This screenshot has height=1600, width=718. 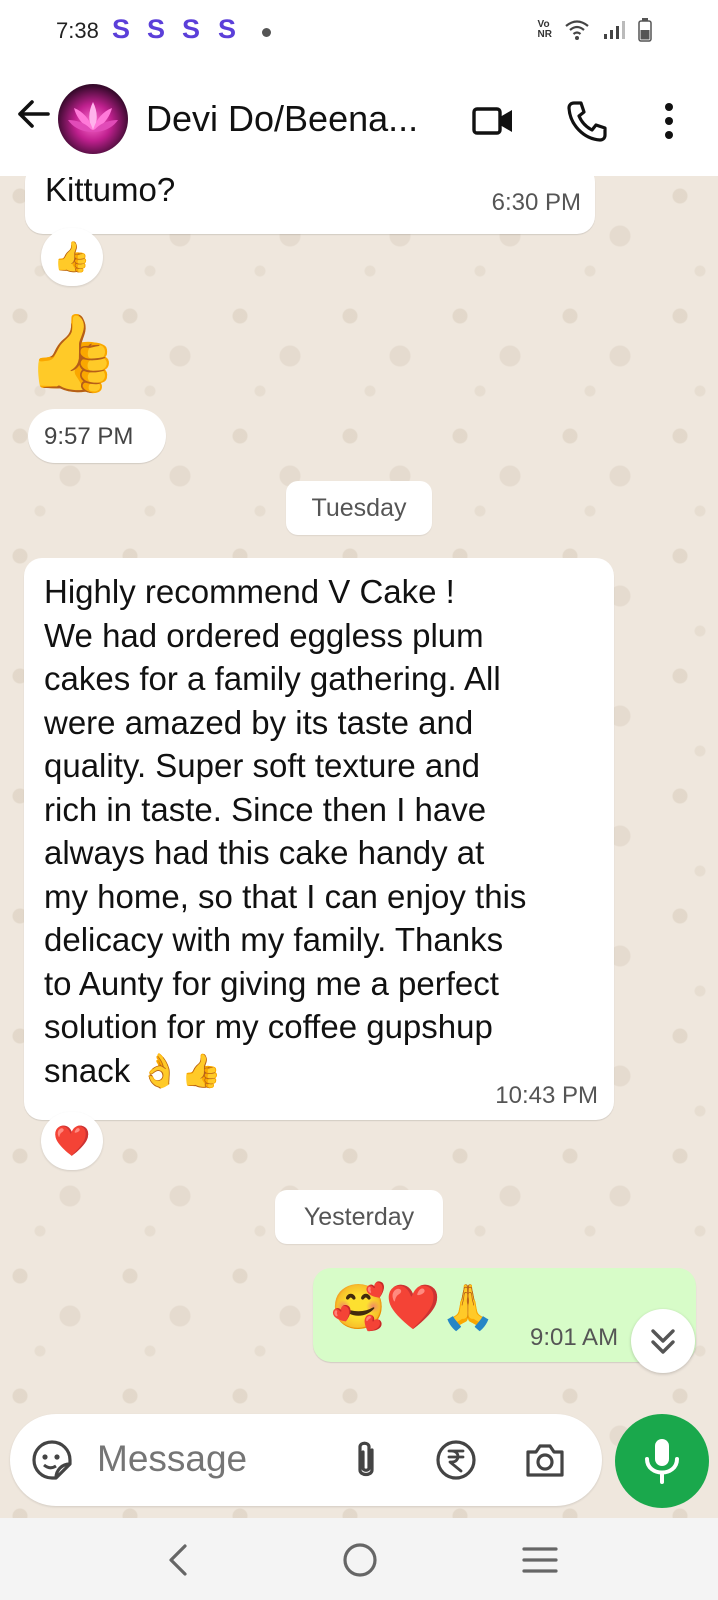 I want to click on battery-icon, so click(x=645, y=30).